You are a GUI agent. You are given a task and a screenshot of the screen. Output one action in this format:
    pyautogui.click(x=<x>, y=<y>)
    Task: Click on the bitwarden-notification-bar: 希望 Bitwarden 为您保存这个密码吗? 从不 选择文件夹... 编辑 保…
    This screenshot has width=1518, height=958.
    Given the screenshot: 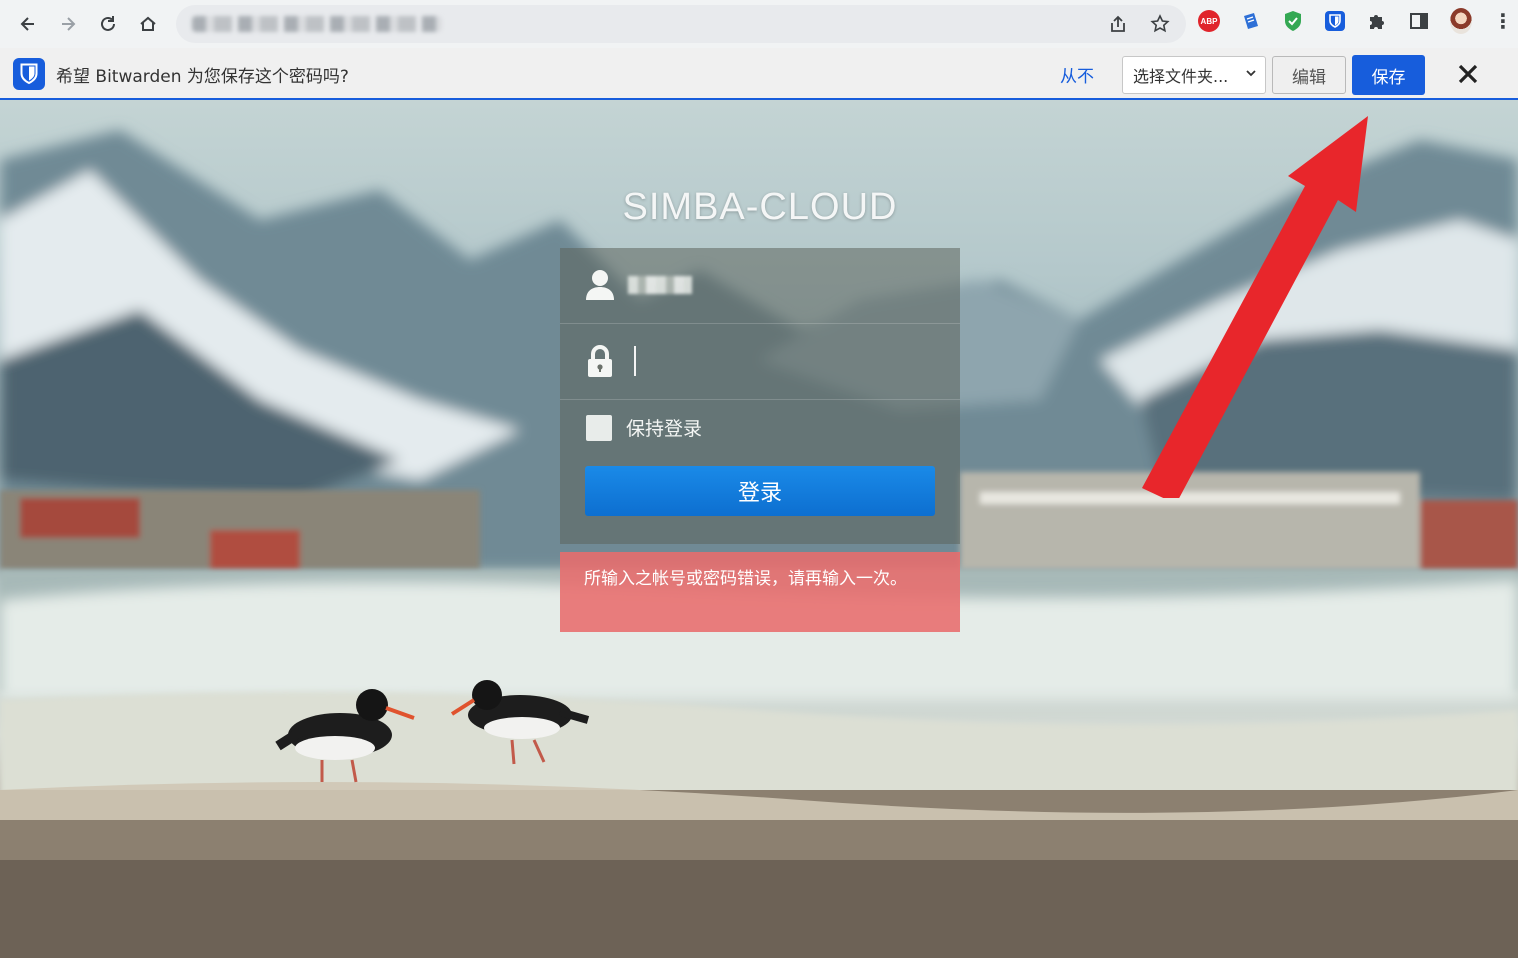 What is the action you would take?
    pyautogui.click(x=759, y=74)
    